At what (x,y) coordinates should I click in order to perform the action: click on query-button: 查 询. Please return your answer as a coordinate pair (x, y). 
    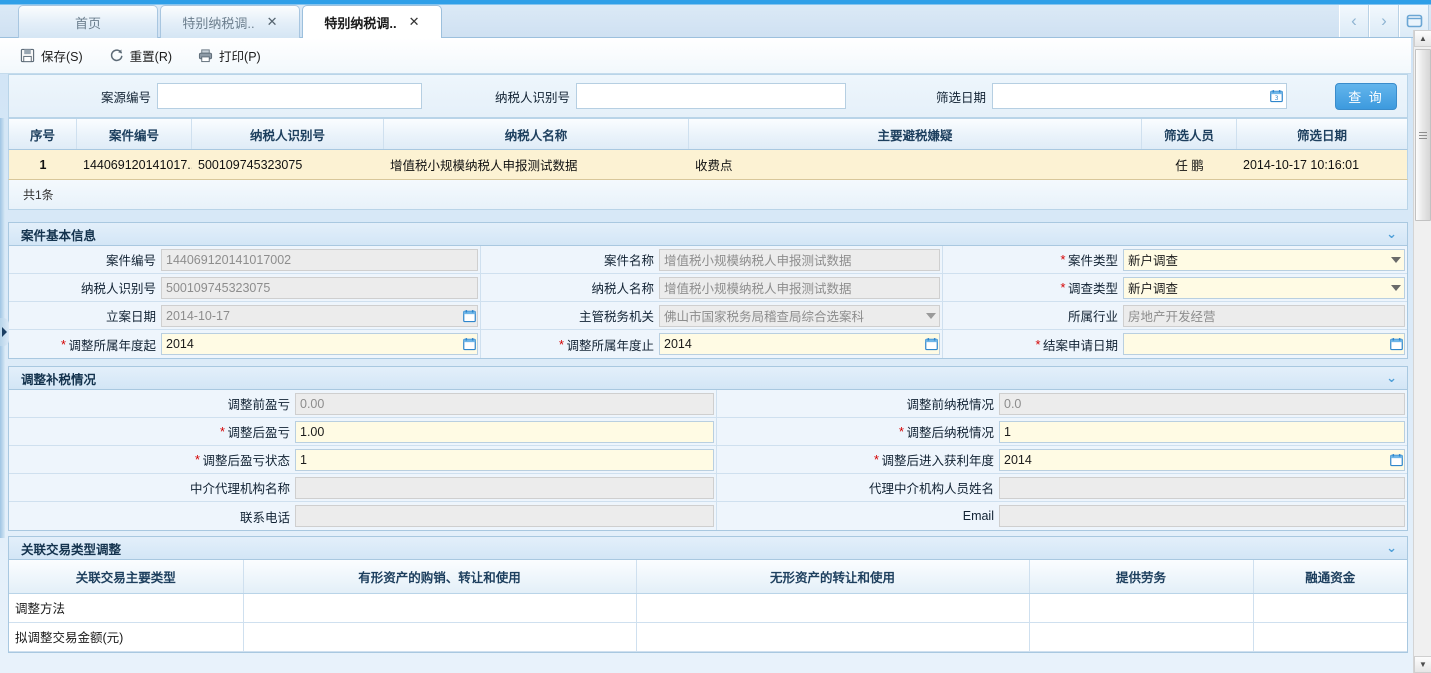
    Looking at the image, I should click on (1366, 96).